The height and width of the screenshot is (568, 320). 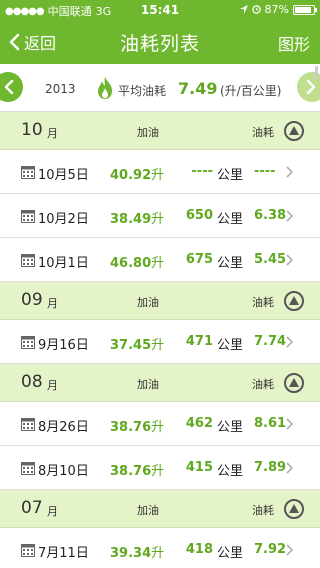 What do you see at coordinates (52, 303) in the screenshot?
I see `month-unit: 月` at bounding box center [52, 303].